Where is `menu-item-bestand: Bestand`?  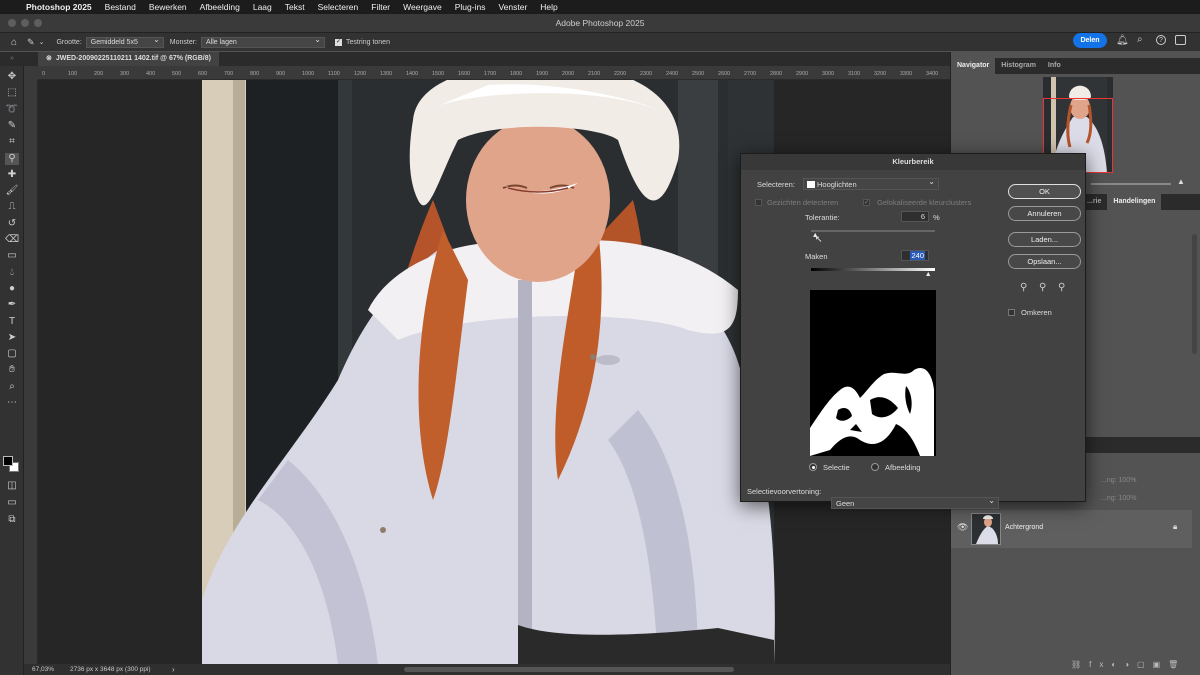 menu-item-bestand: Bestand is located at coordinates (120, 7).